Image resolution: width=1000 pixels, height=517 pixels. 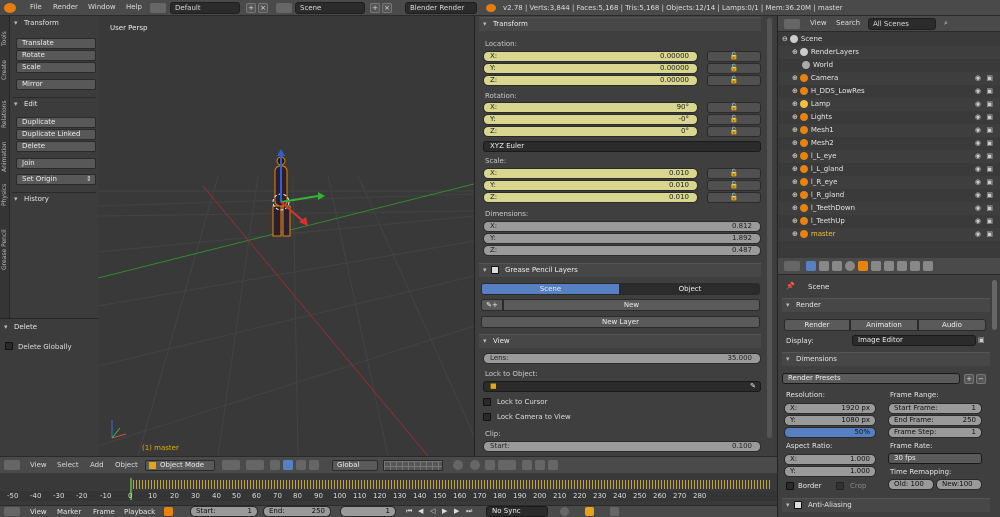 What do you see at coordinates (527, 465) in the screenshot?
I see `opengl-render-icon` at bounding box center [527, 465].